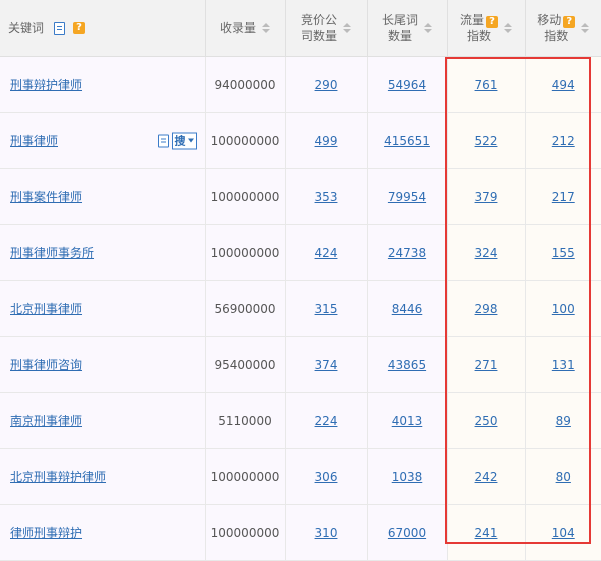  What do you see at coordinates (471, 20) in the screenshot?
I see `col-traffic-index-label-1: 流量` at bounding box center [471, 20].